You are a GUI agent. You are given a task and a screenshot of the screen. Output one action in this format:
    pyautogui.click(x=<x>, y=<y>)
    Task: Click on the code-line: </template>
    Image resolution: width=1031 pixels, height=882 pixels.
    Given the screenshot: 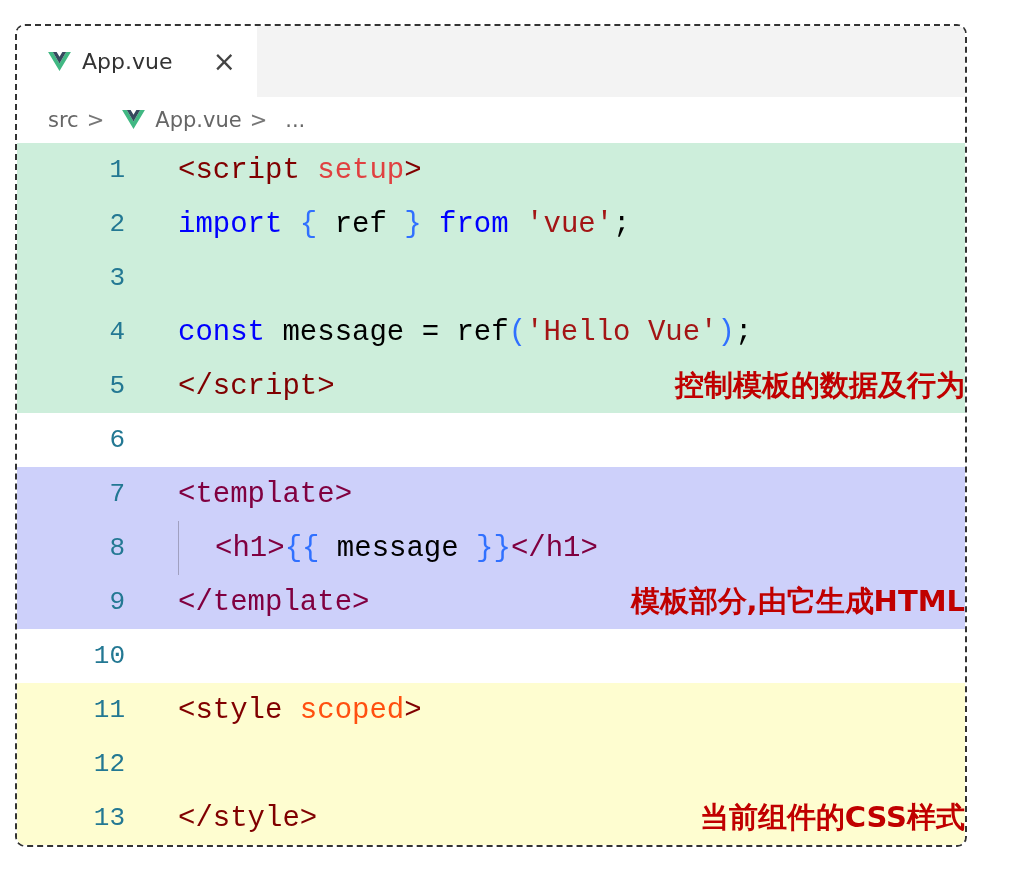 What is the action you would take?
    pyautogui.click(x=274, y=602)
    